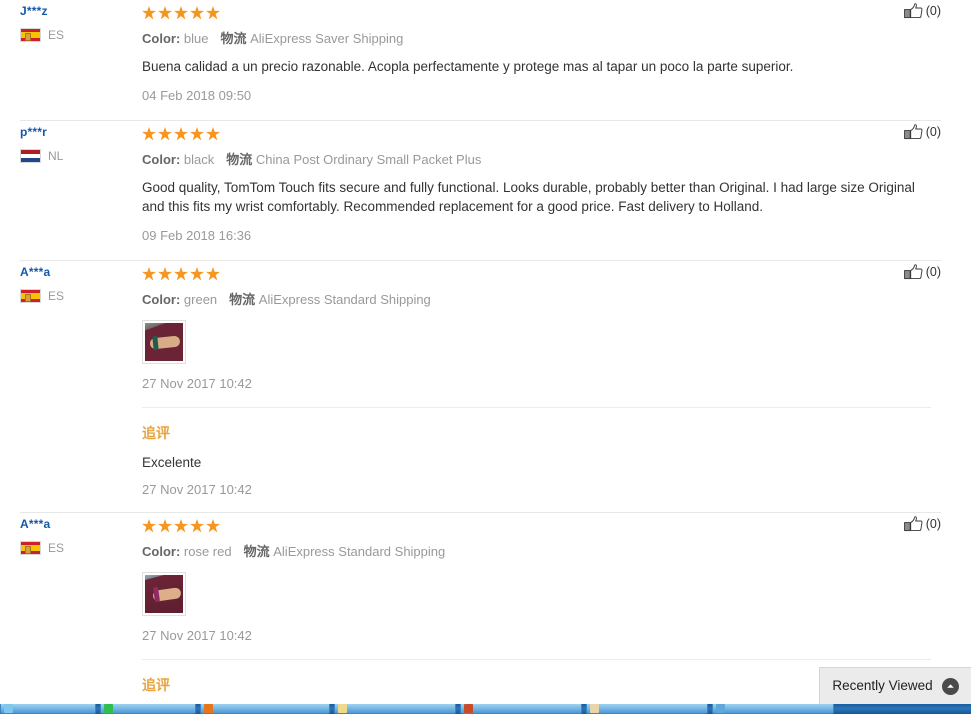 This screenshot has width=971, height=714. I want to click on review-date: 09 Feb 2018 16:36, so click(197, 235).